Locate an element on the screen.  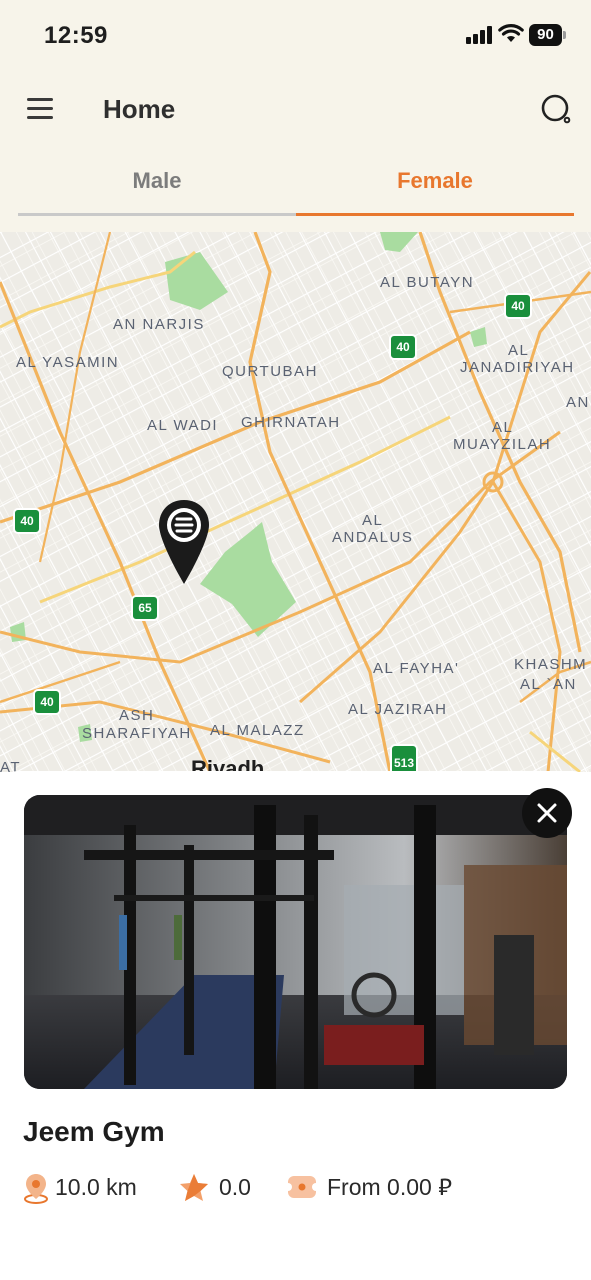
status-bar: 12:59 90 is located at coordinates (295, 36).